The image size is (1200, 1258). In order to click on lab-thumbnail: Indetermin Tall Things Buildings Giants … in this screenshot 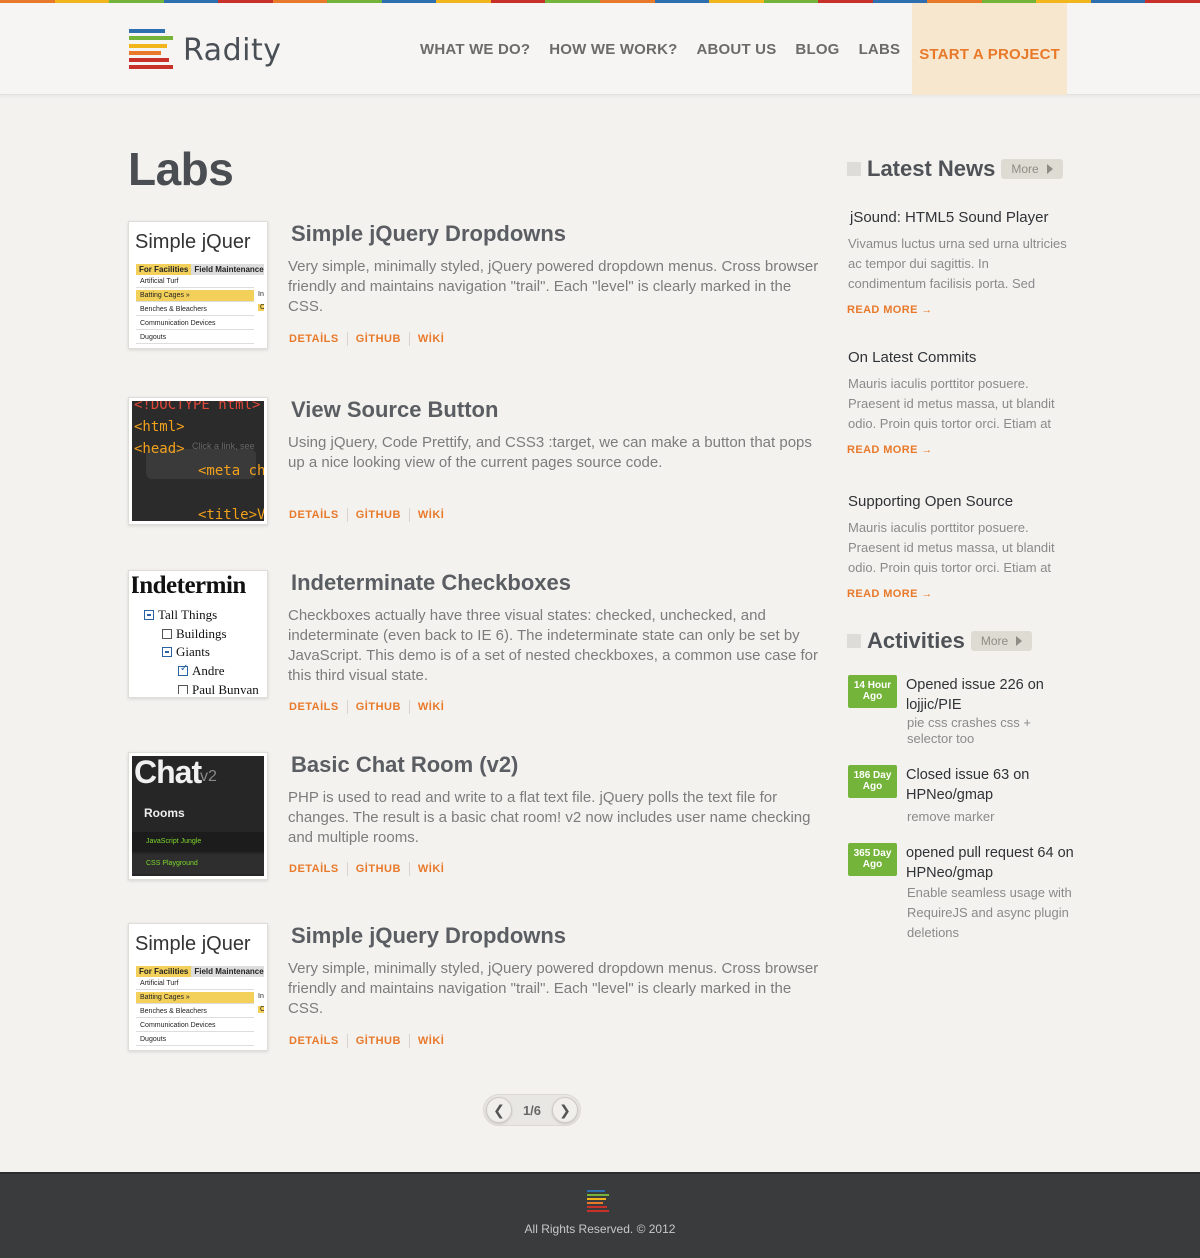, I will do `click(198, 634)`.